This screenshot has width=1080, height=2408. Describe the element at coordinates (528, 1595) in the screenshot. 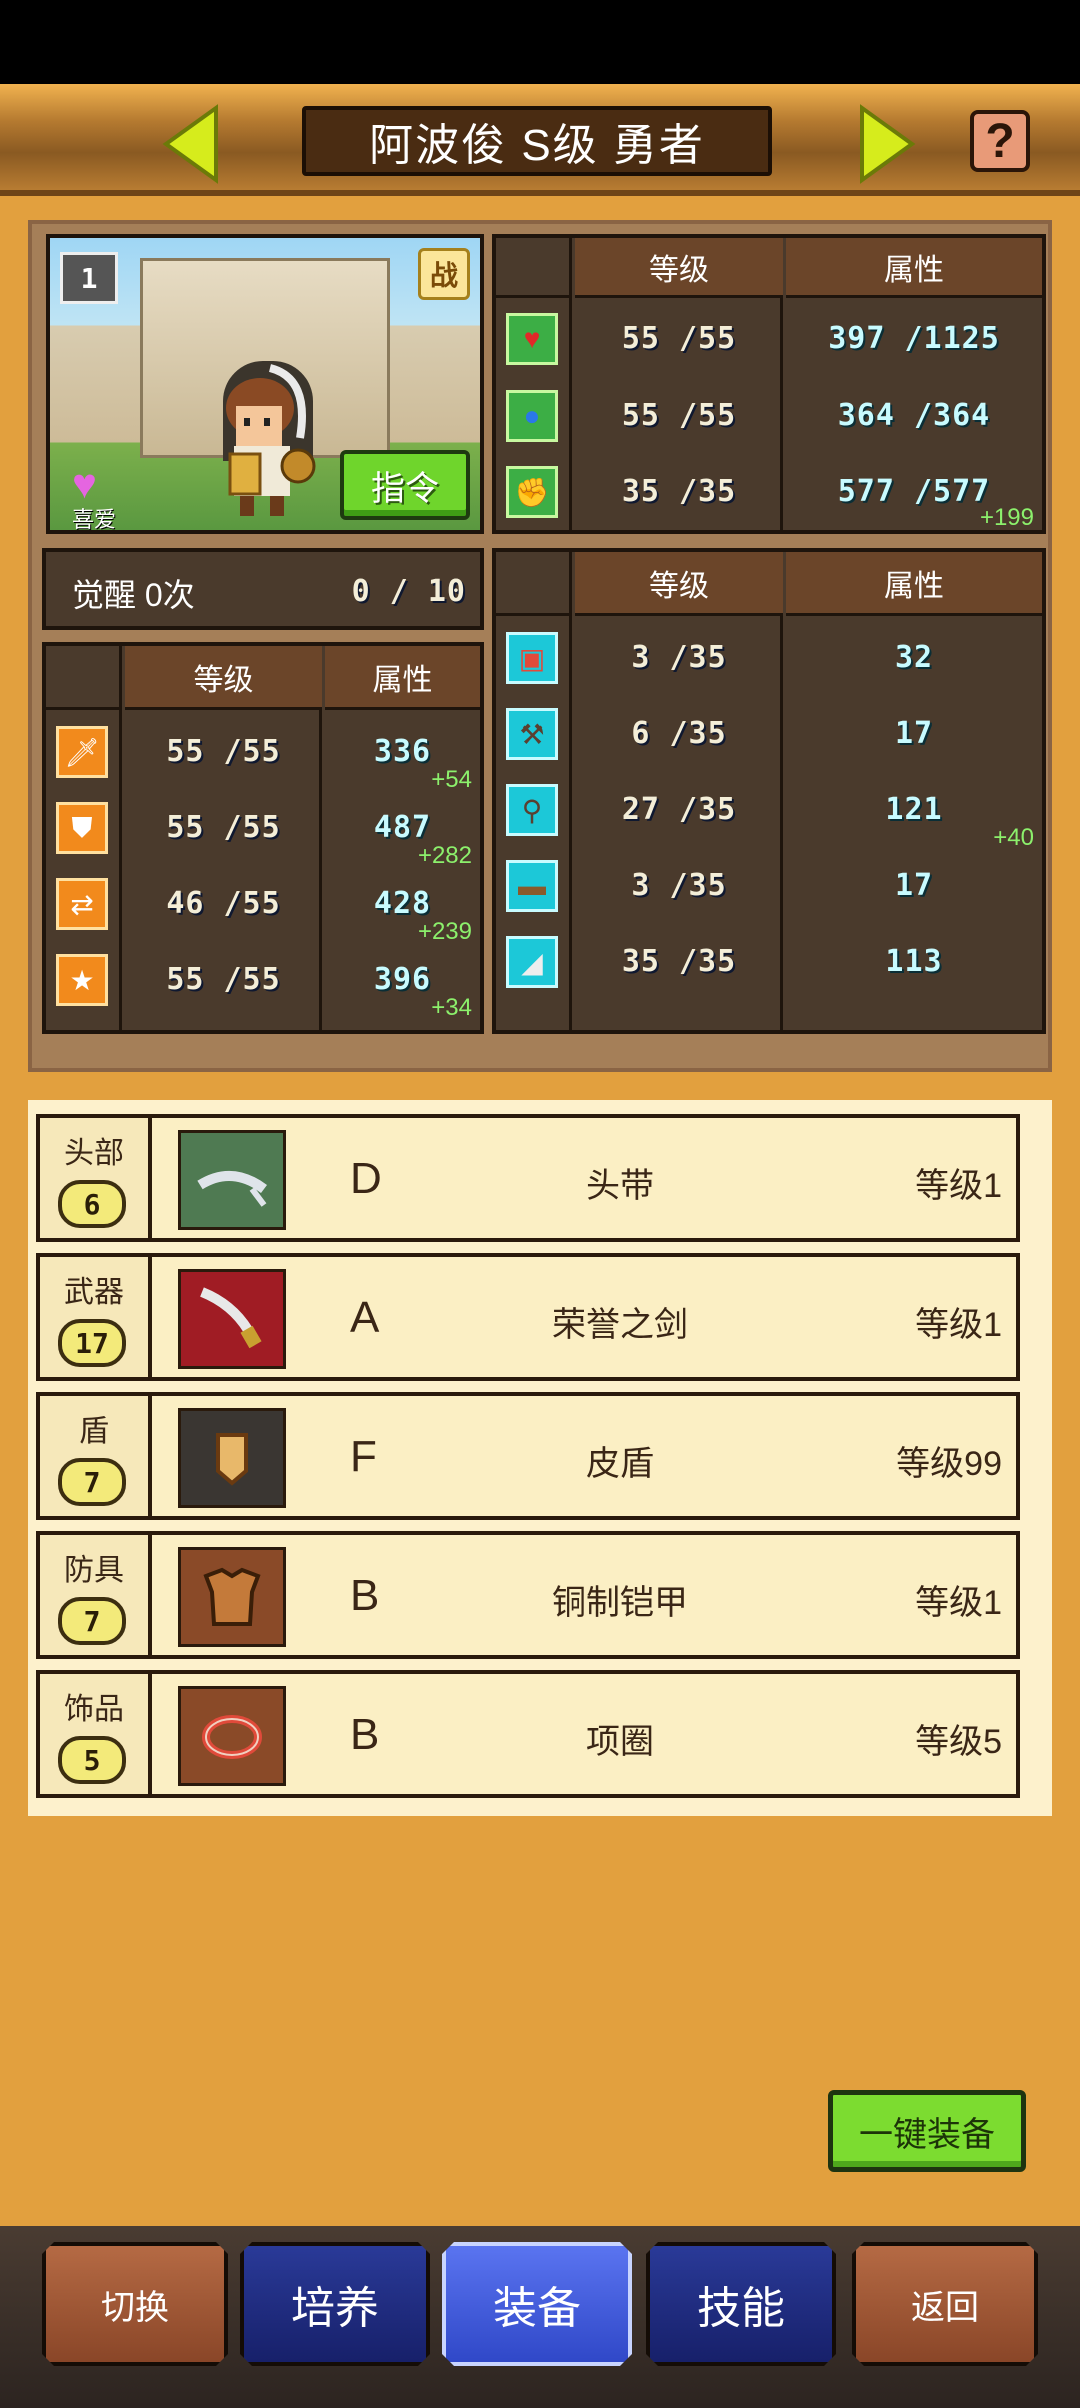

I see `equipment-row-armor: 防具 7 B 铜制铠甲 等级1` at that location.